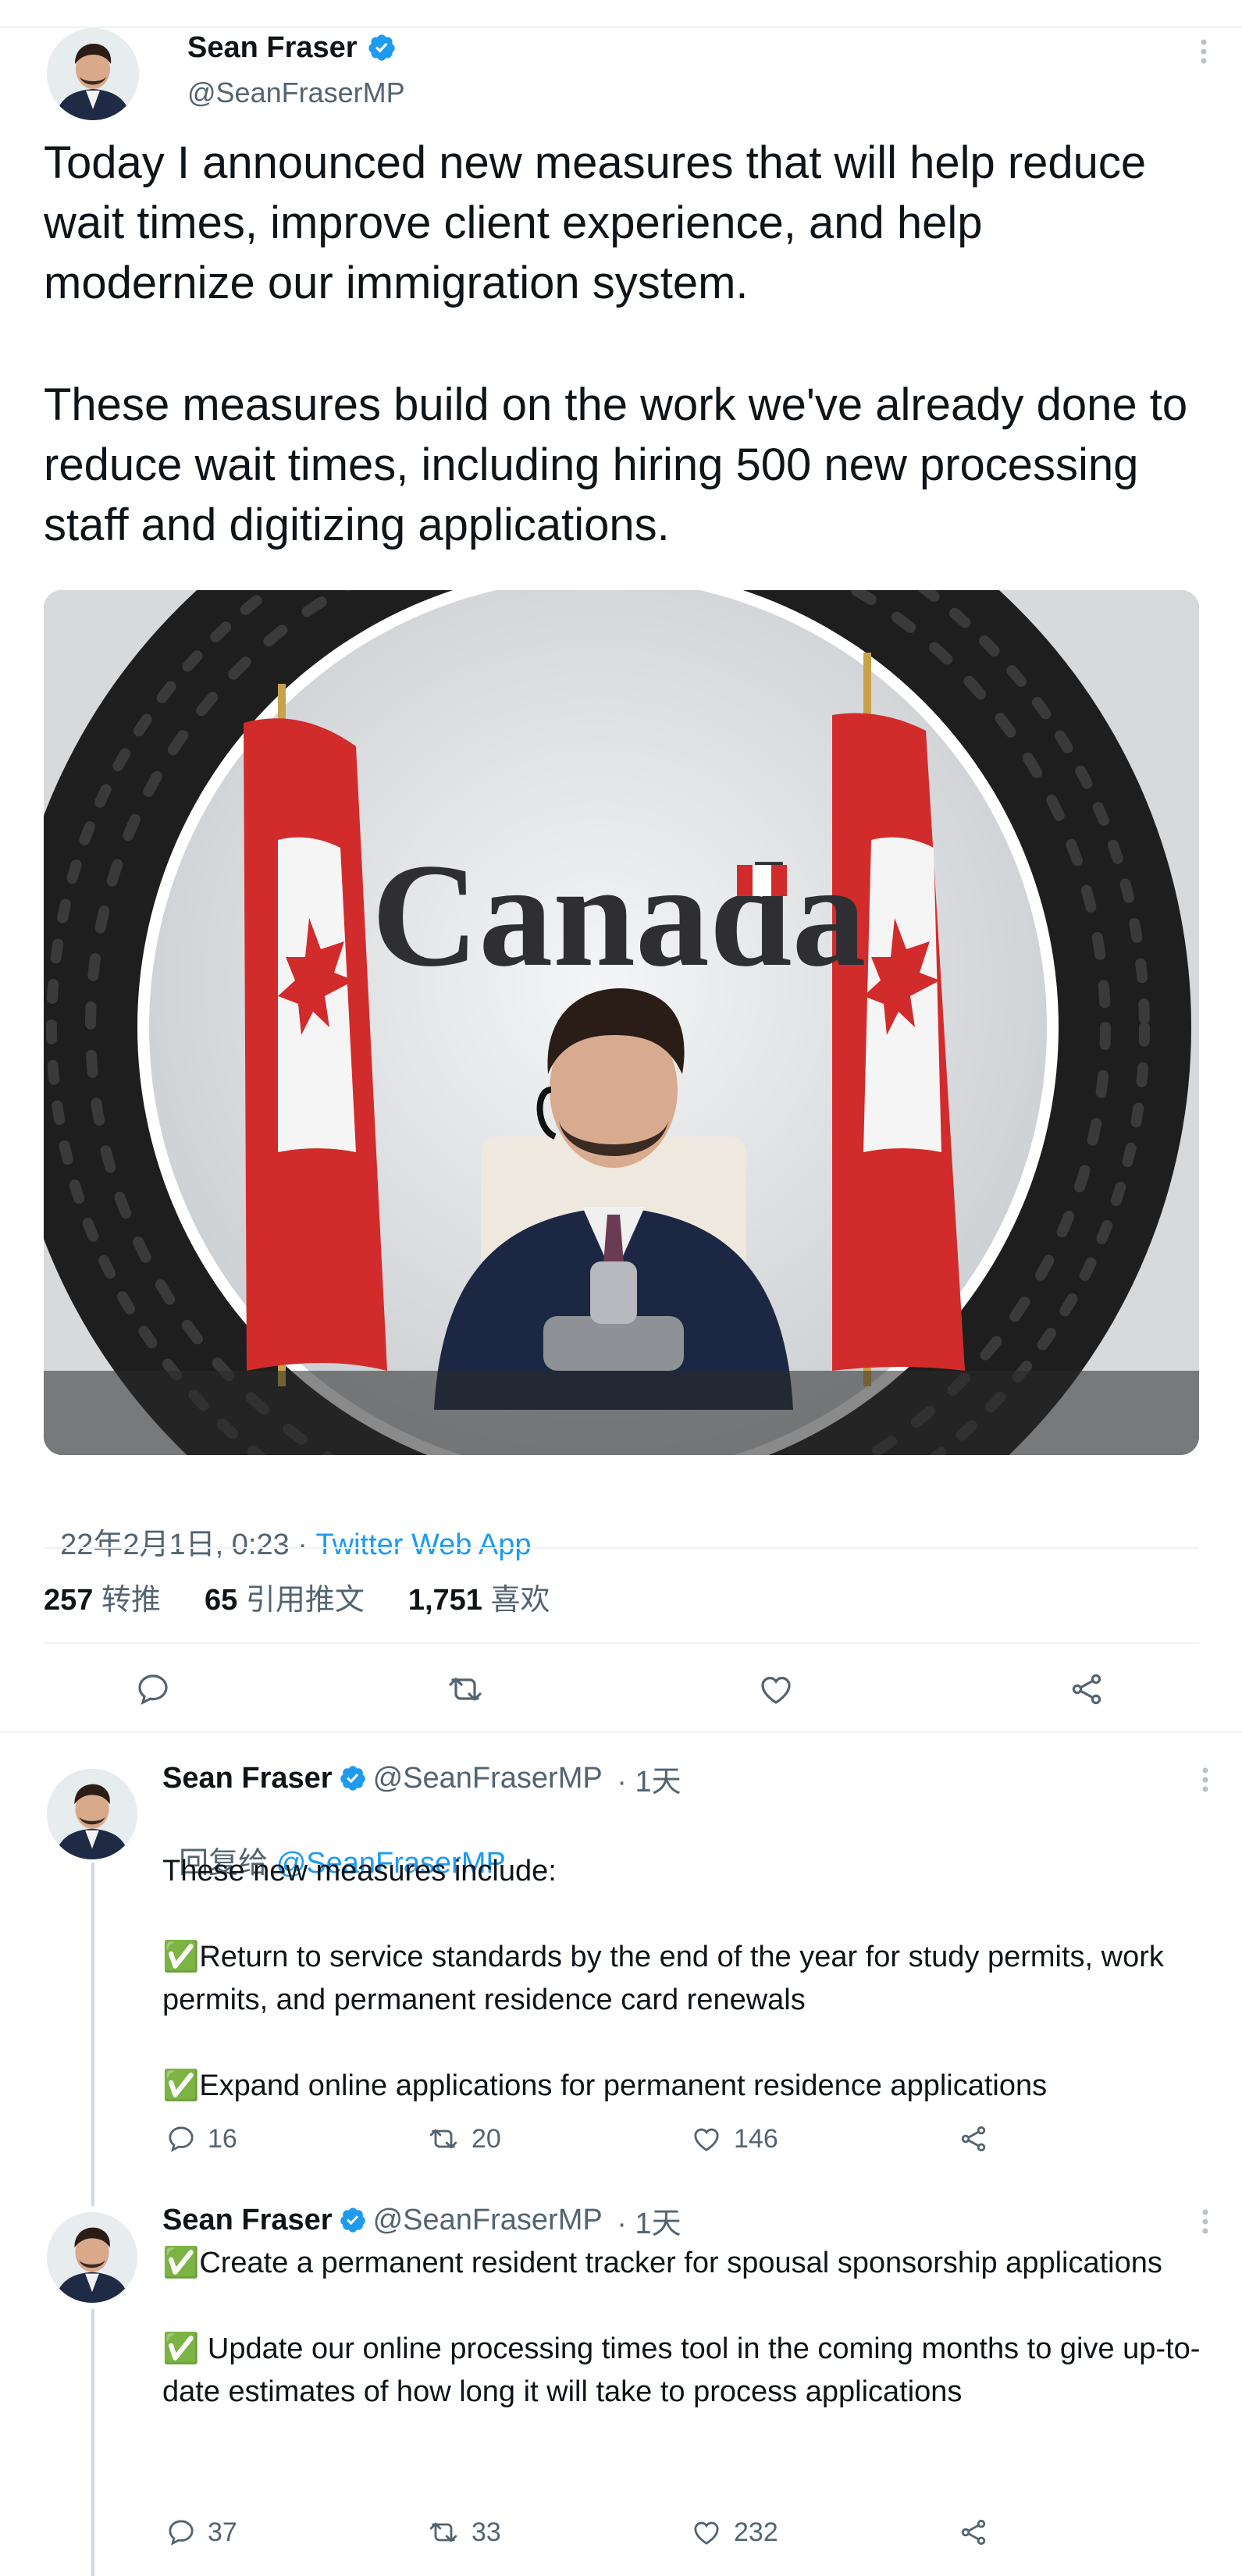 This screenshot has width=1242, height=2576. I want to click on reply-actions: 16 20 146, so click(591, 2142).